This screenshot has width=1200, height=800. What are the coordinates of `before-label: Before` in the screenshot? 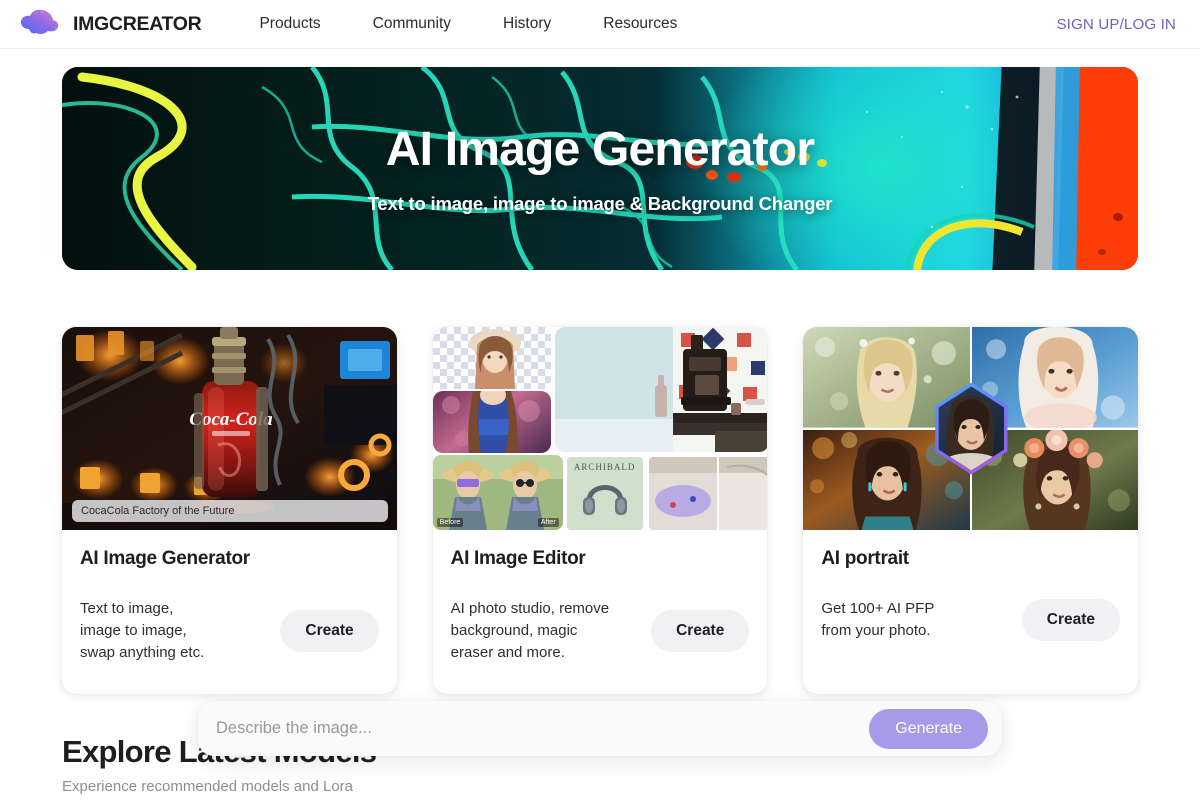 It's located at (450, 522).